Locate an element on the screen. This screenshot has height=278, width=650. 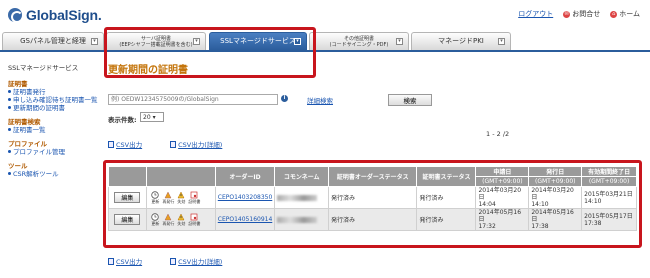
tab-other-cert: その他証明書 (コードサイニング・PDF) ▾ is located at coordinates (359, 41).